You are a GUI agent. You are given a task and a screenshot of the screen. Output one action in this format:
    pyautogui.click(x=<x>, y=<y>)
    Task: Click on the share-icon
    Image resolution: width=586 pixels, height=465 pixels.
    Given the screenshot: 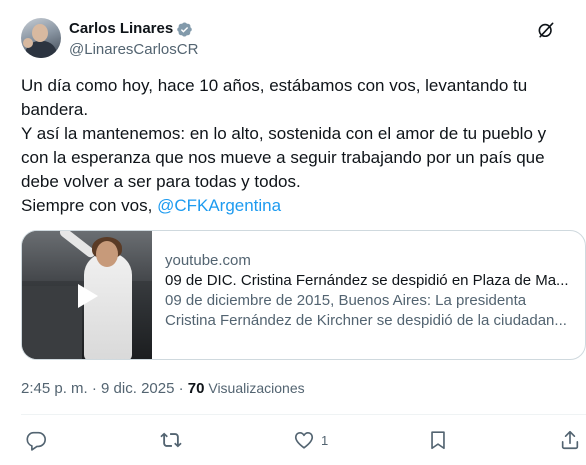 What is the action you would take?
    pyautogui.click(x=570, y=440)
    